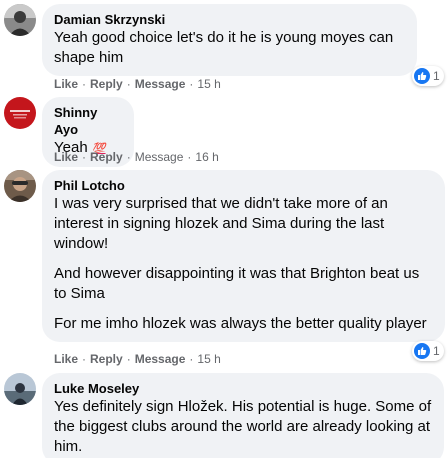 Image resolution: width=448 pixels, height=458 pixels. What do you see at coordinates (243, 185) in the screenshot?
I see `comment-author: Phil Lotcho` at bounding box center [243, 185].